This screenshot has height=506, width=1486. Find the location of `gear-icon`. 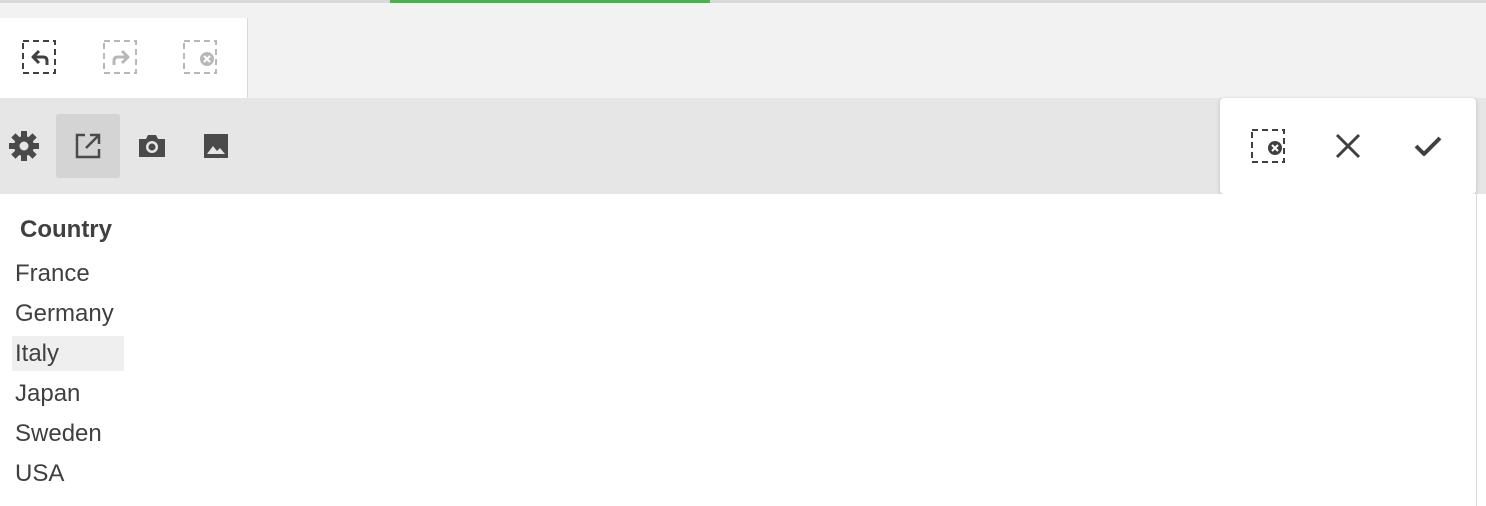

gear-icon is located at coordinates (24, 146).